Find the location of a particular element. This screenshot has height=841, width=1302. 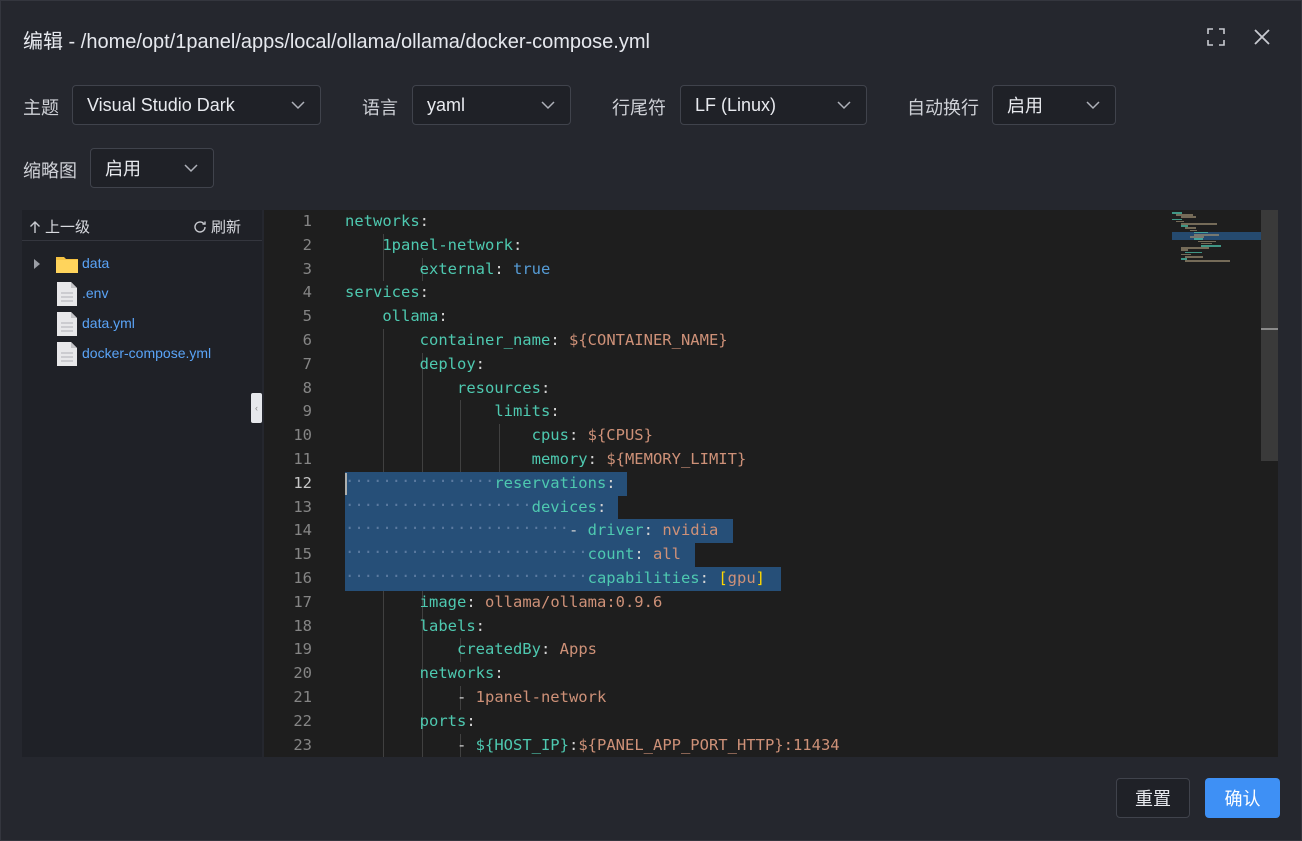

theme-label: 主题 is located at coordinates (41, 108).